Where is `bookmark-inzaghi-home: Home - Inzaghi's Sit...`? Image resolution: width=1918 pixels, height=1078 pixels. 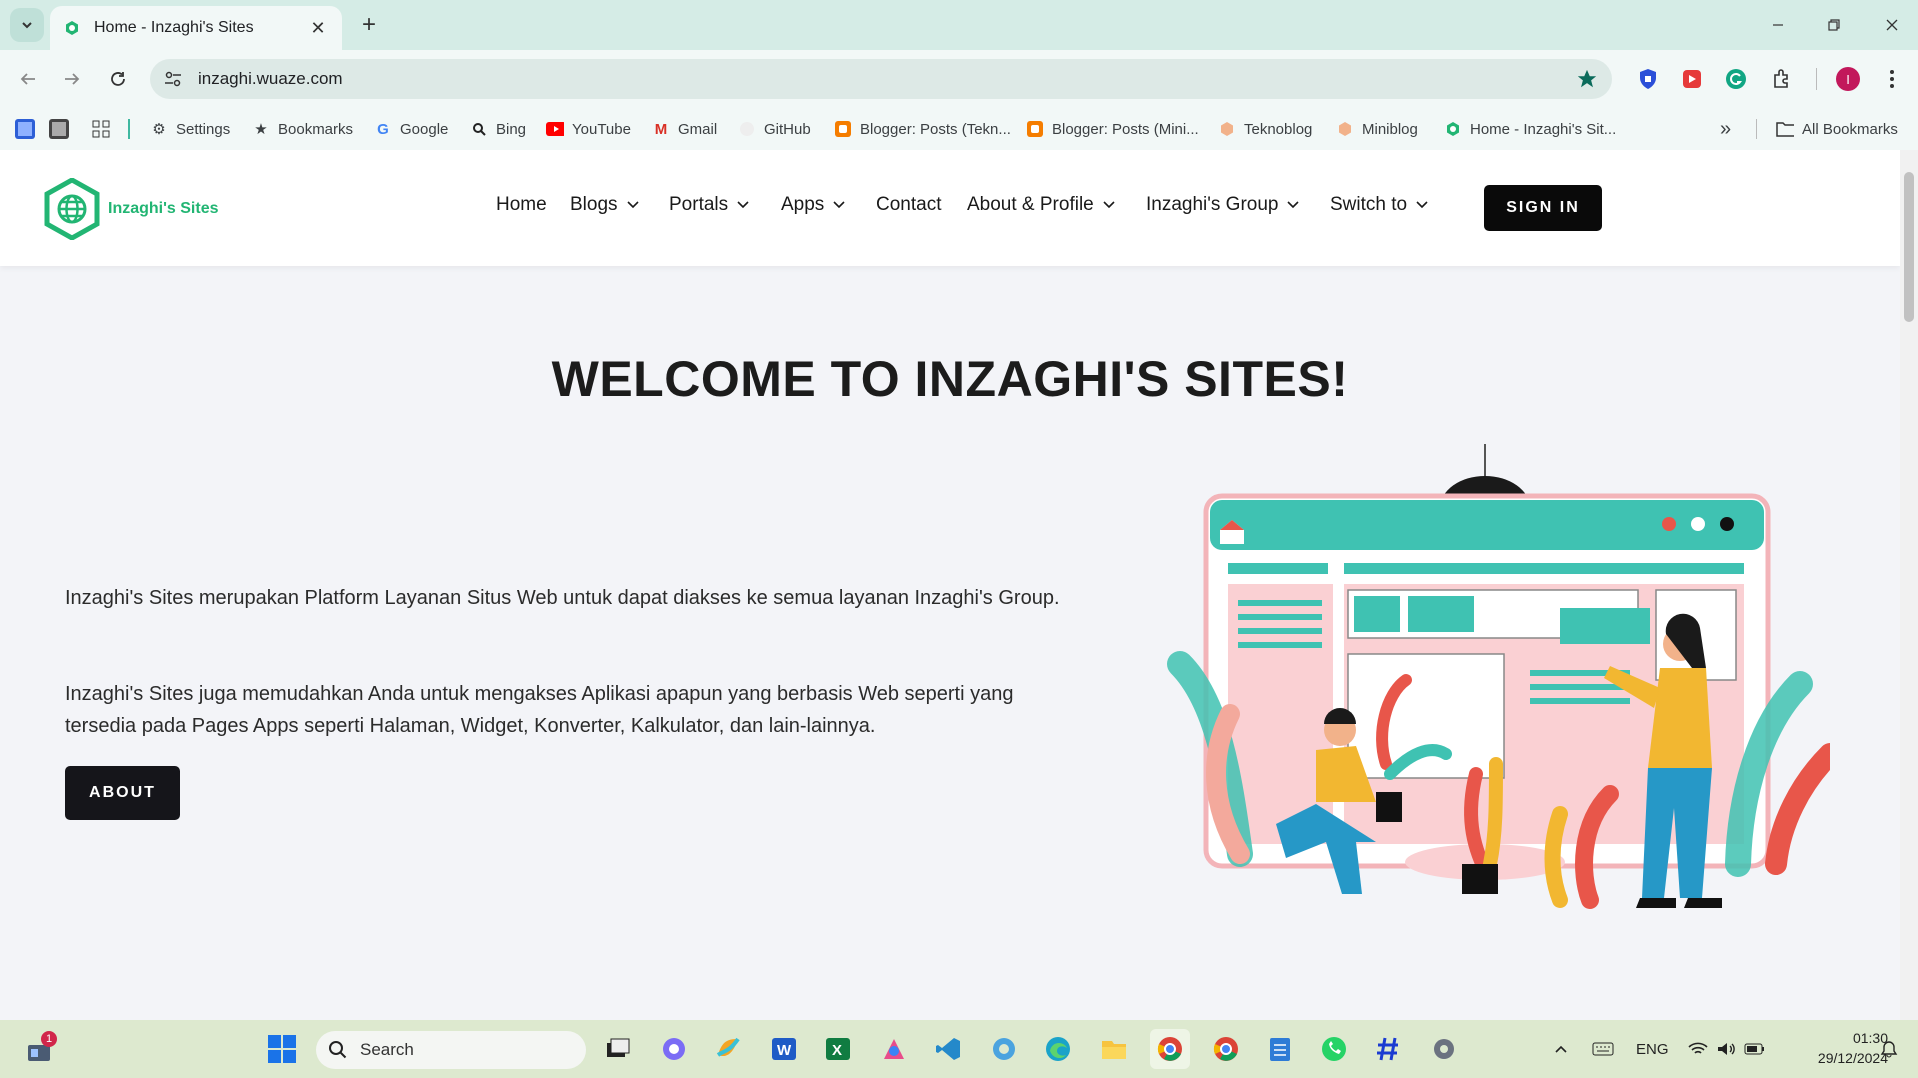 bookmark-inzaghi-home: Home - Inzaghi's Sit... is located at coordinates (1530, 129).